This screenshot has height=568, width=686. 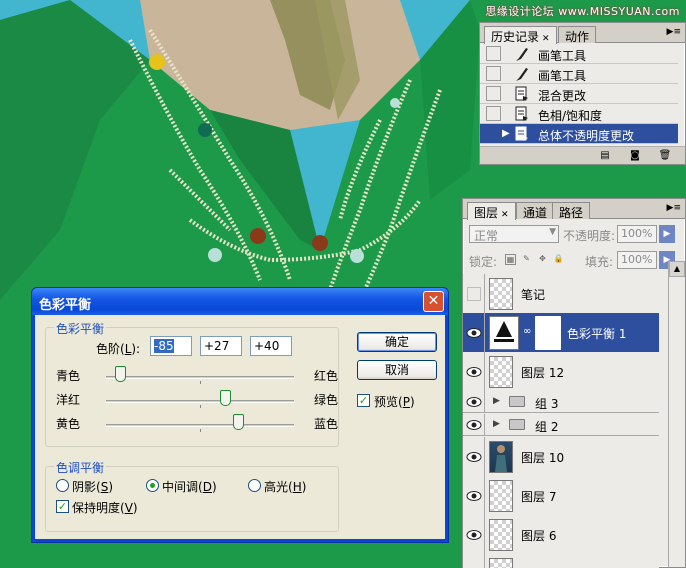 What do you see at coordinates (637, 234) in the screenshot?
I see `opacity-input: 100%` at bounding box center [637, 234].